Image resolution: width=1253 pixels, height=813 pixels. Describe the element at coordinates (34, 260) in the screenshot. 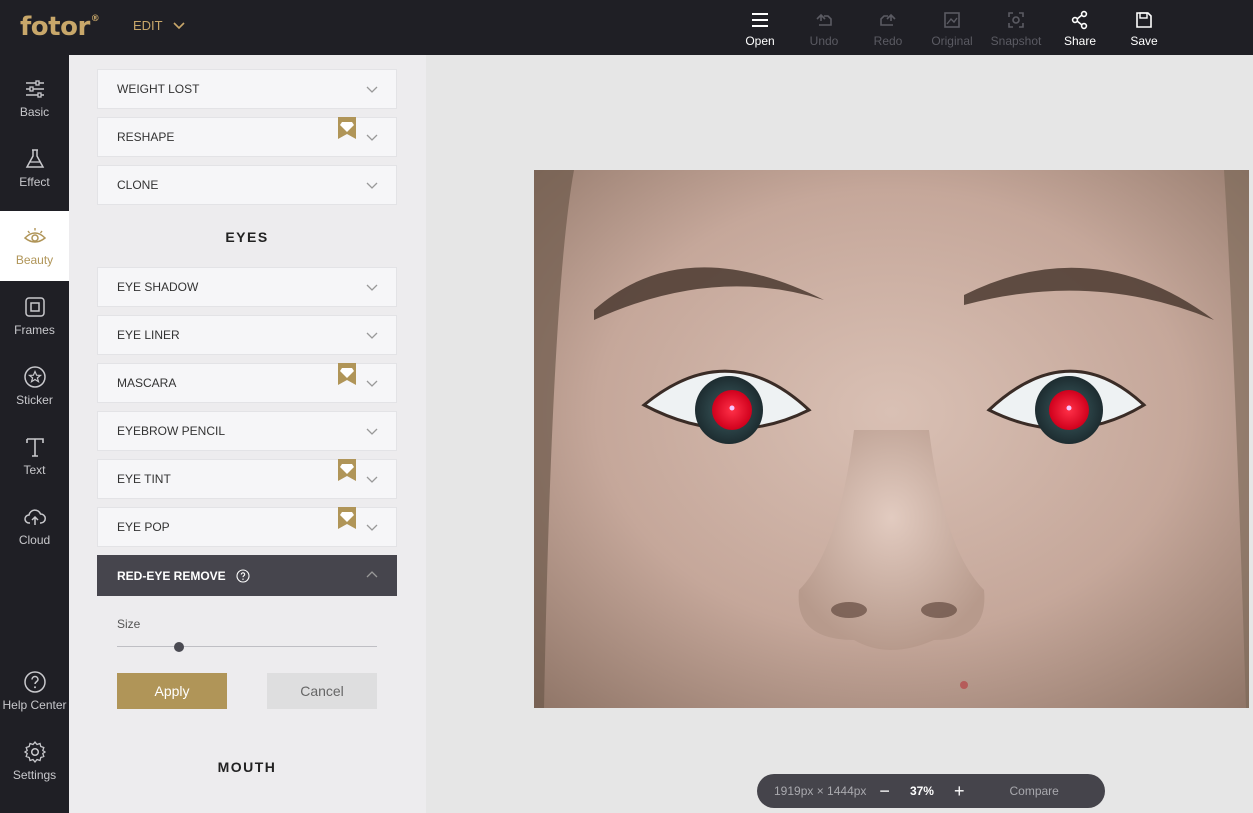

I see `rail-label-beauty: Beauty` at that location.